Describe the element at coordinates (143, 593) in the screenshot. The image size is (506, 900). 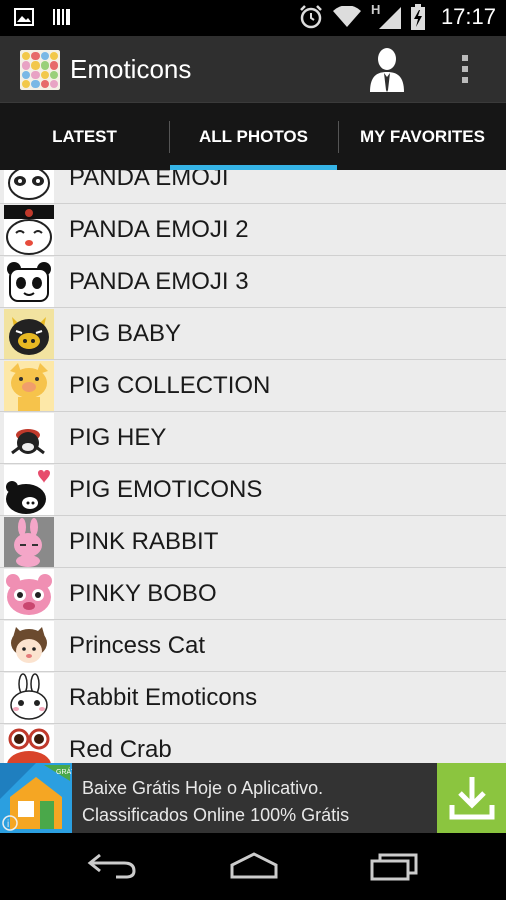
I see `list-item-label: PINKY BOBO` at that location.